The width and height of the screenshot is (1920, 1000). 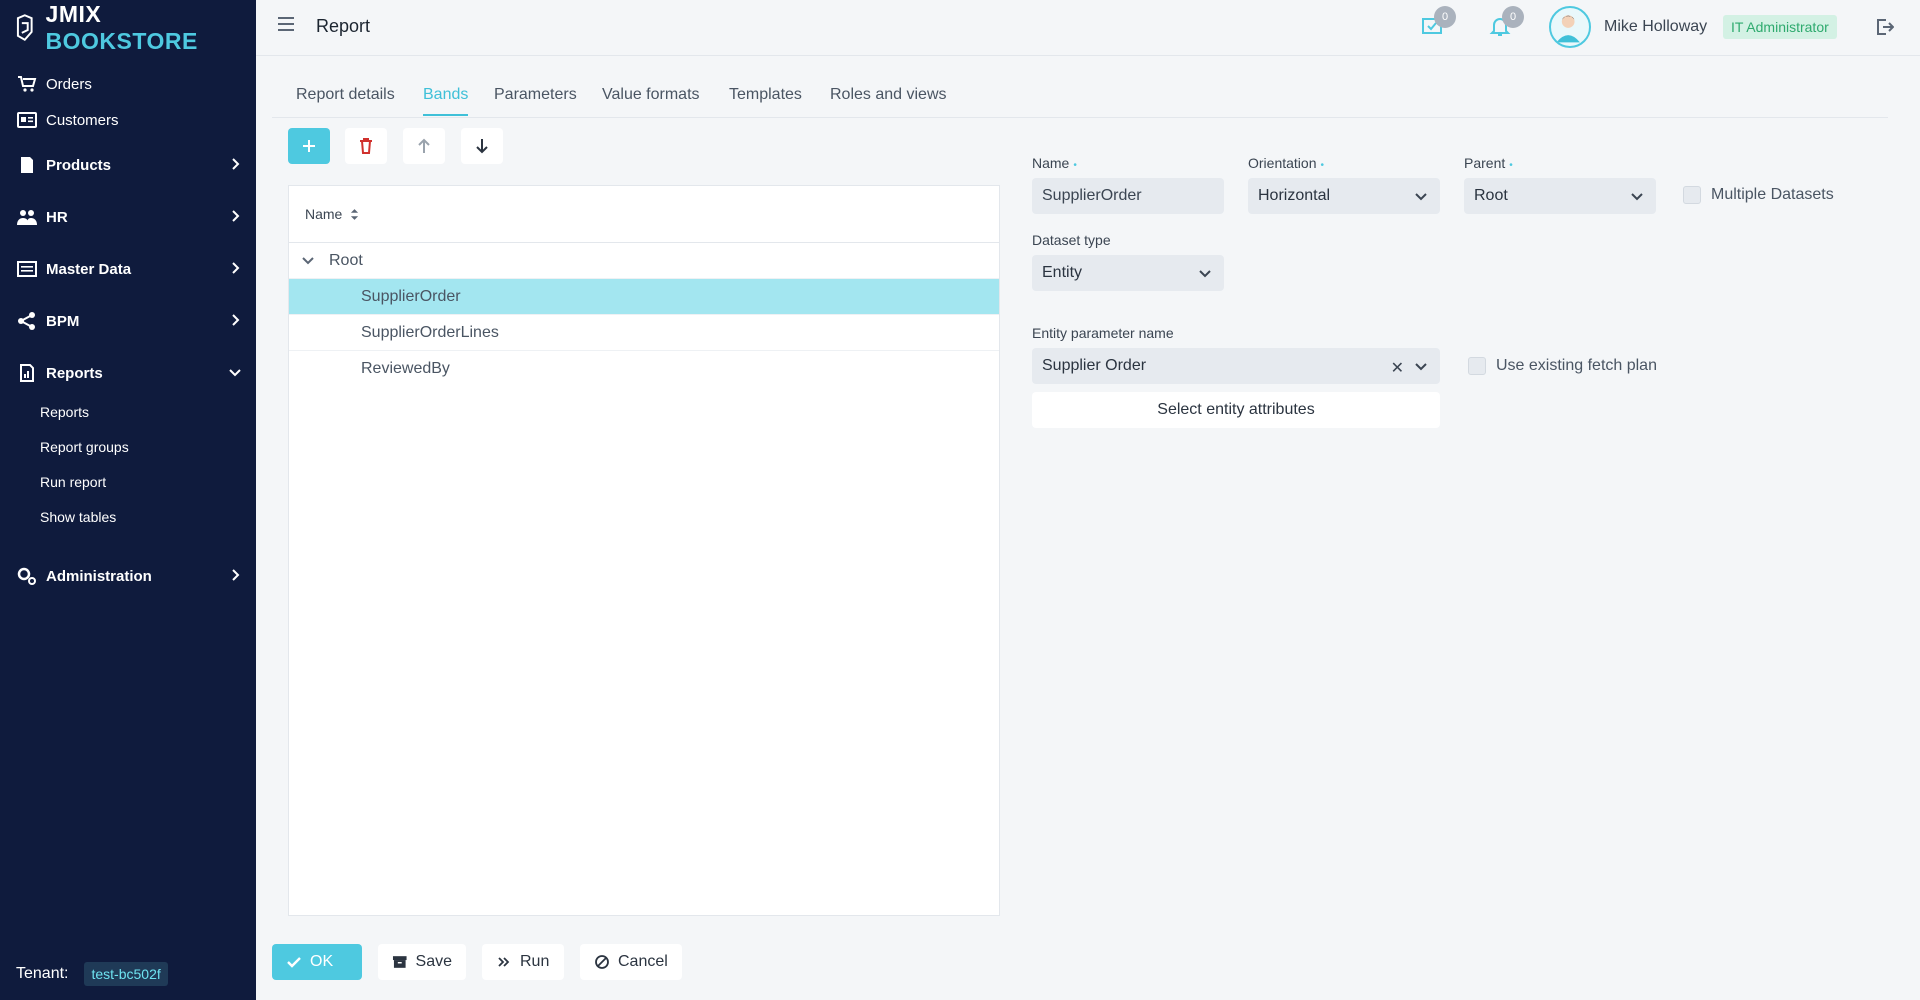 What do you see at coordinates (644, 214) in the screenshot?
I see `tree-header: Name` at bounding box center [644, 214].